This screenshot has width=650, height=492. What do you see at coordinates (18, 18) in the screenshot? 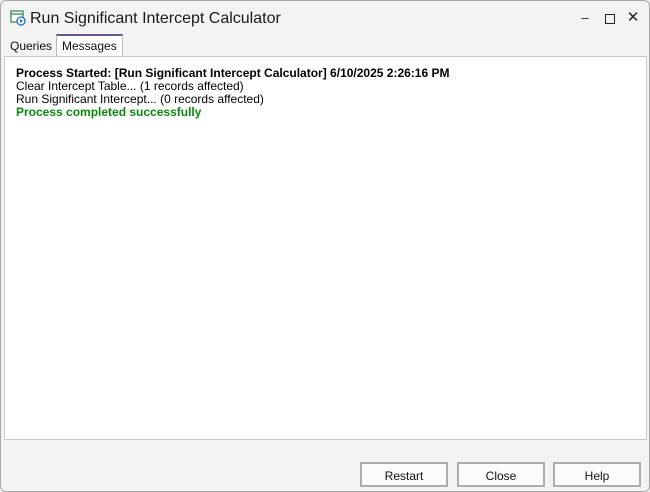
I see `calculator-run-icon` at bounding box center [18, 18].